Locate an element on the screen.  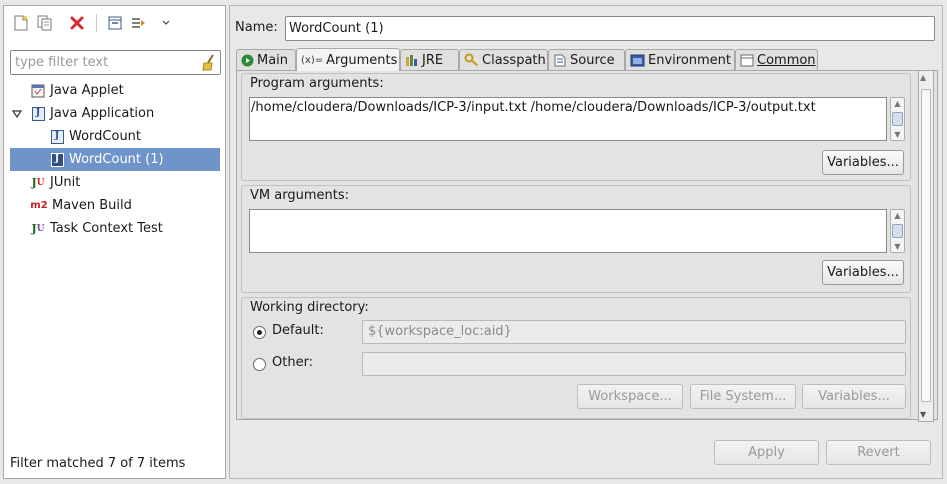
tree-item-label: WordCount is located at coordinates (105, 136).